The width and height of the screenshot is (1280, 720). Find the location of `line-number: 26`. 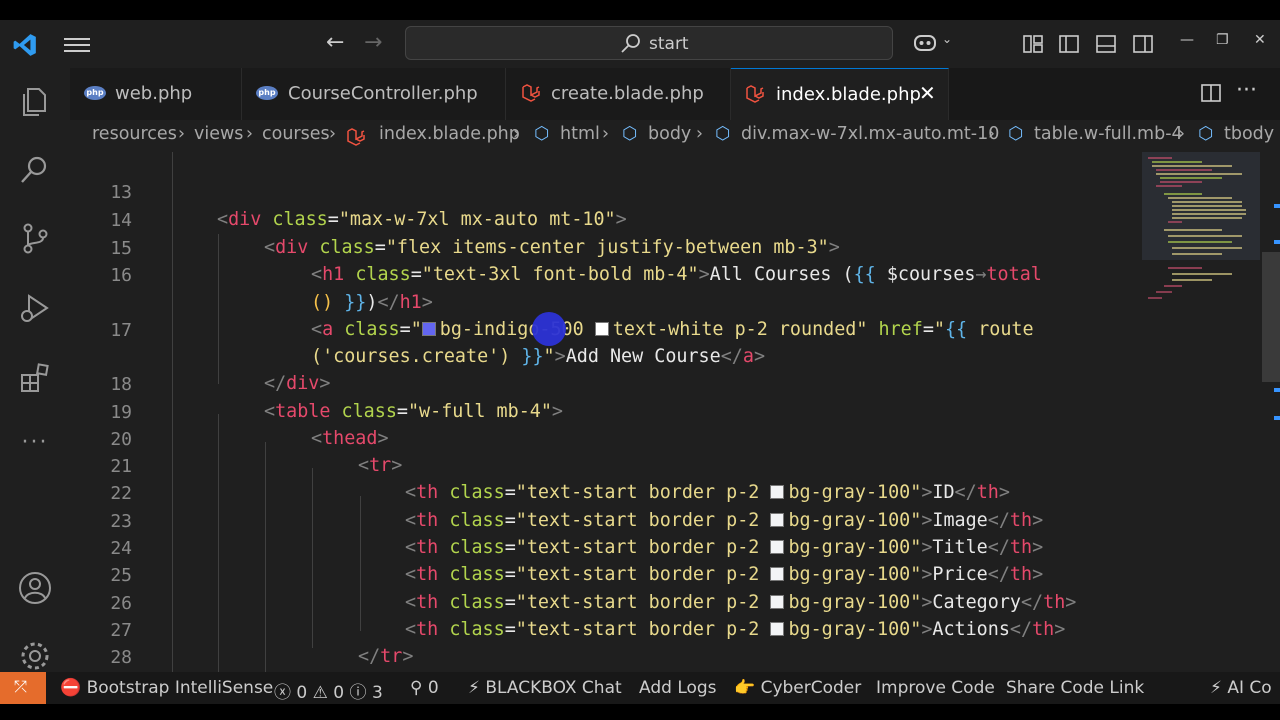

line-number: 26 is located at coordinates (121, 603).